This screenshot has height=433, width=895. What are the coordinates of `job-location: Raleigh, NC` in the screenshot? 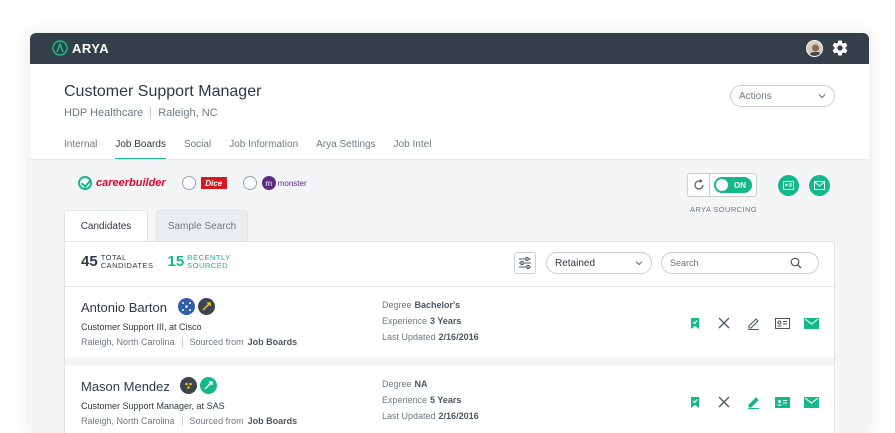 It's located at (188, 113).